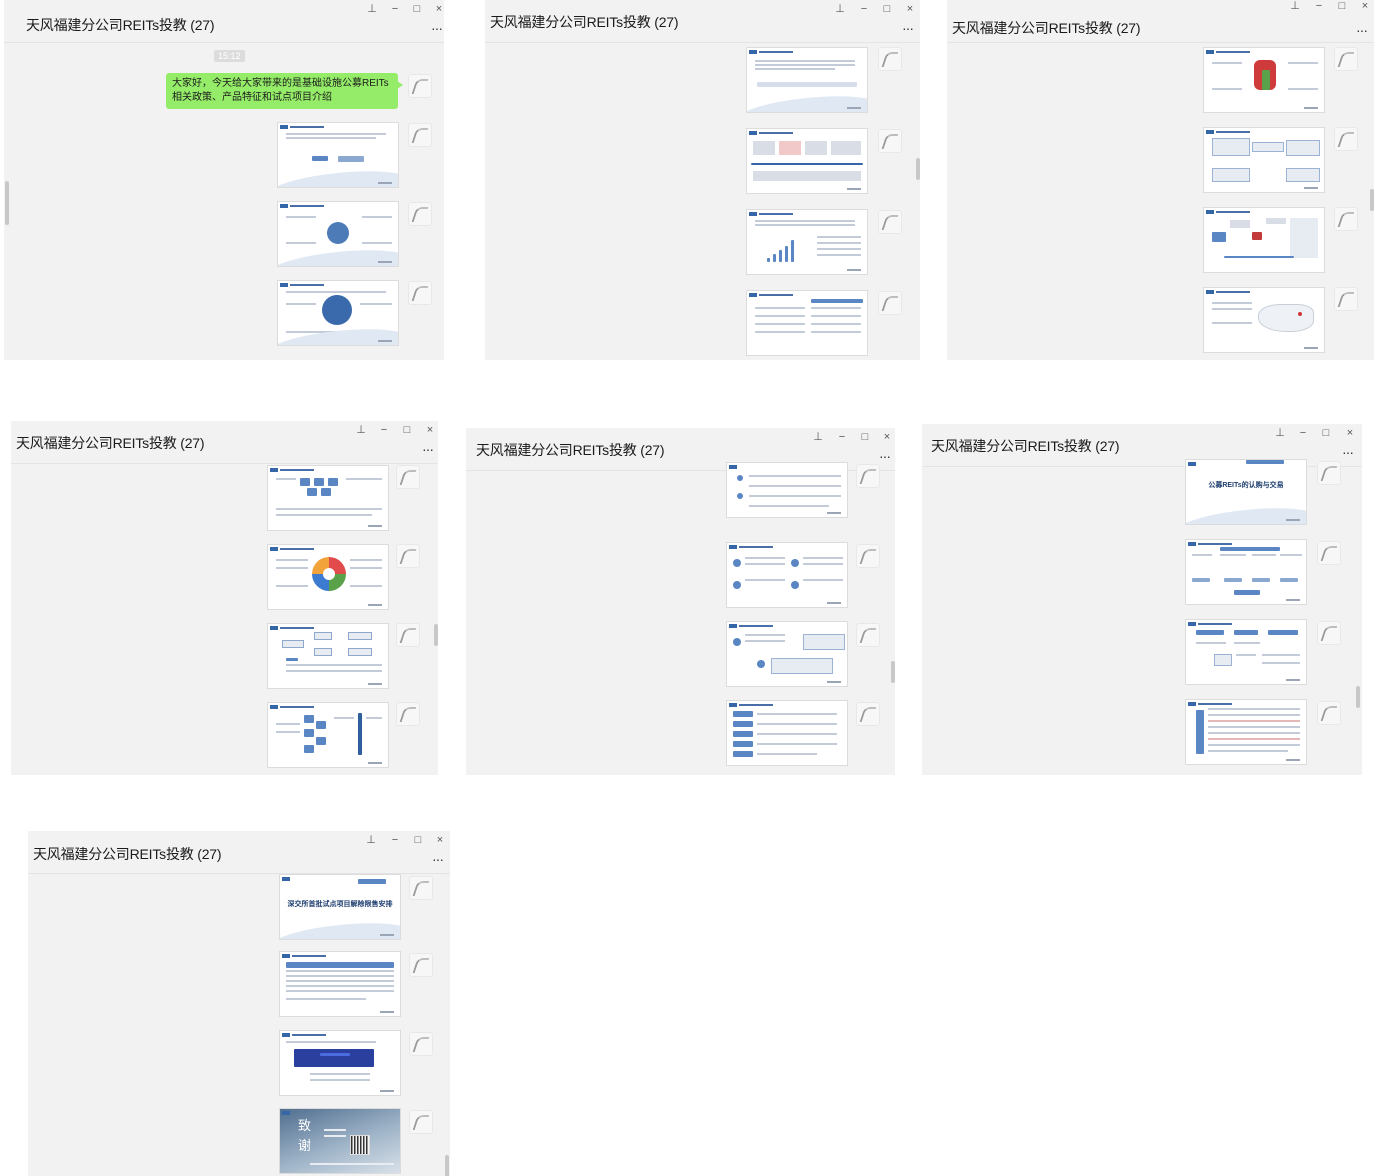 The image size is (1386, 1176). Describe the element at coordinates (239, 1025) in the screenshot. I see `message-list: 深交所首批试点项目解除限售安排 致谢` at that location.